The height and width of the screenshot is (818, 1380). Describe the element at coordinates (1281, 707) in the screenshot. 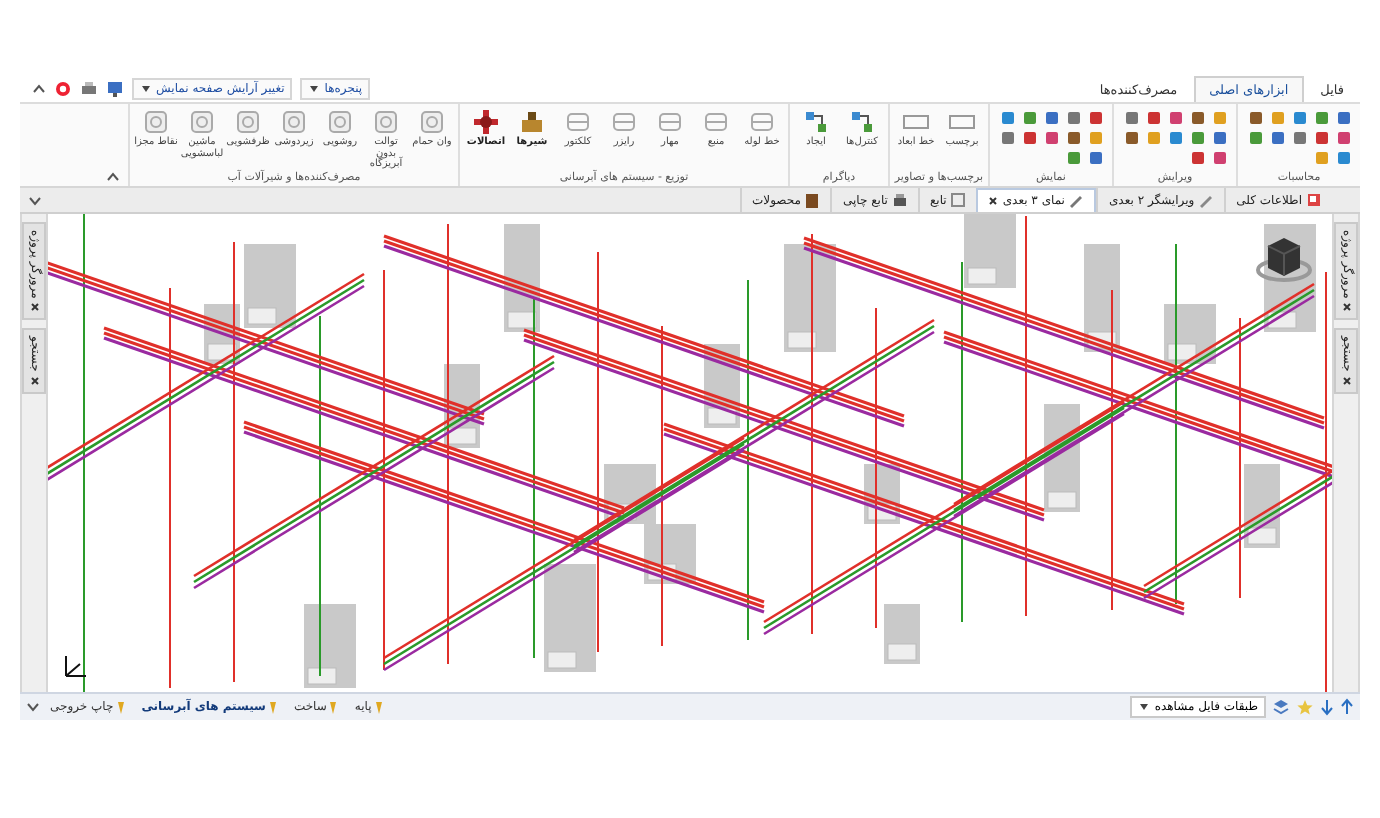

I see `layers-icon` at that location.